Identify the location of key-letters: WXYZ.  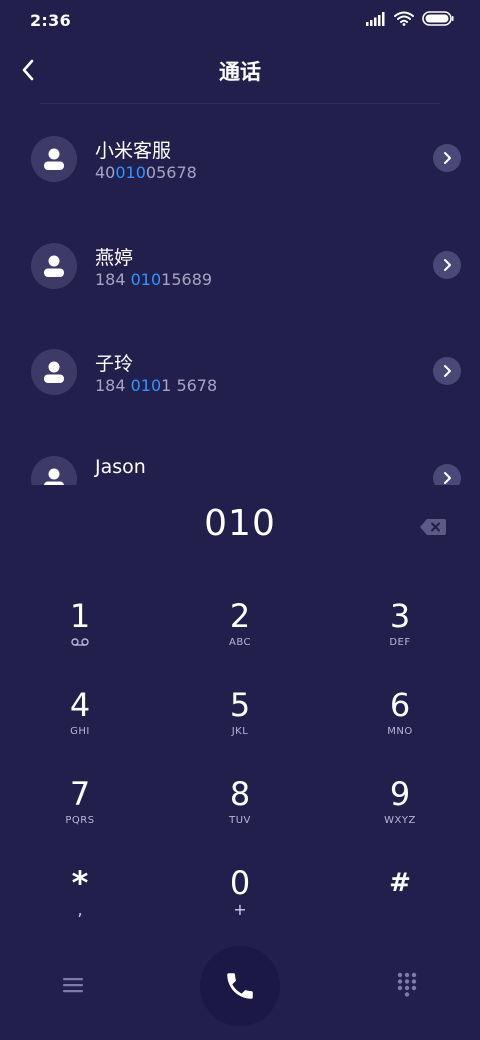
(400, 820).